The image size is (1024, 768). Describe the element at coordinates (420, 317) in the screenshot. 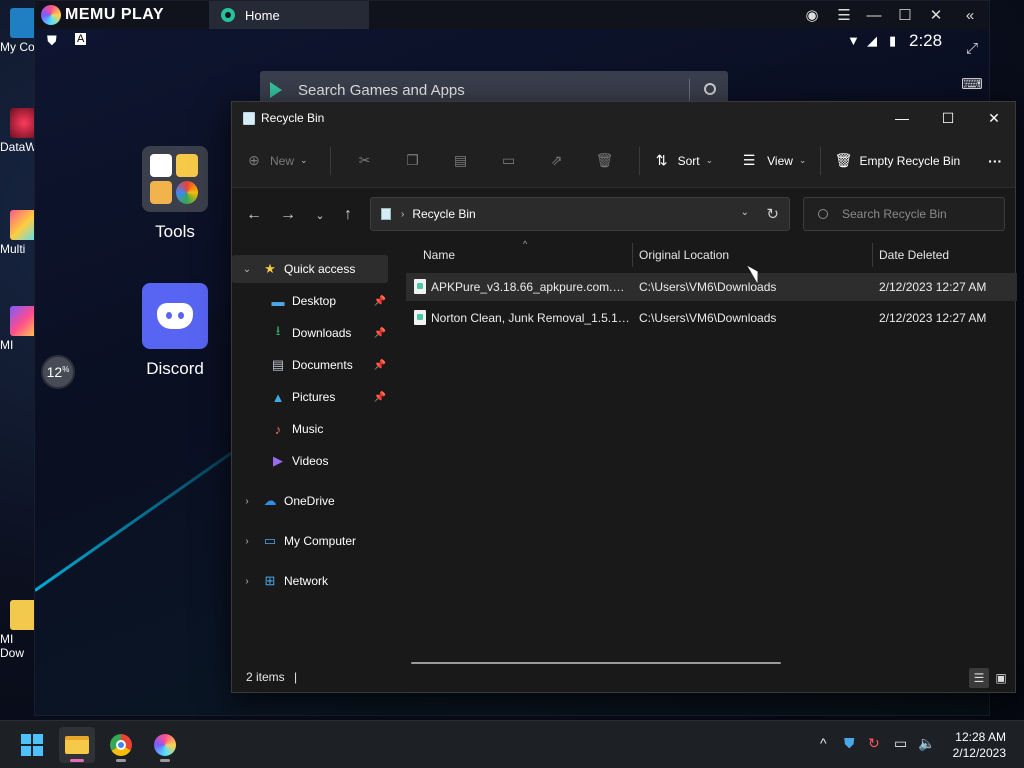

I see `apk-file-icon` at that location.